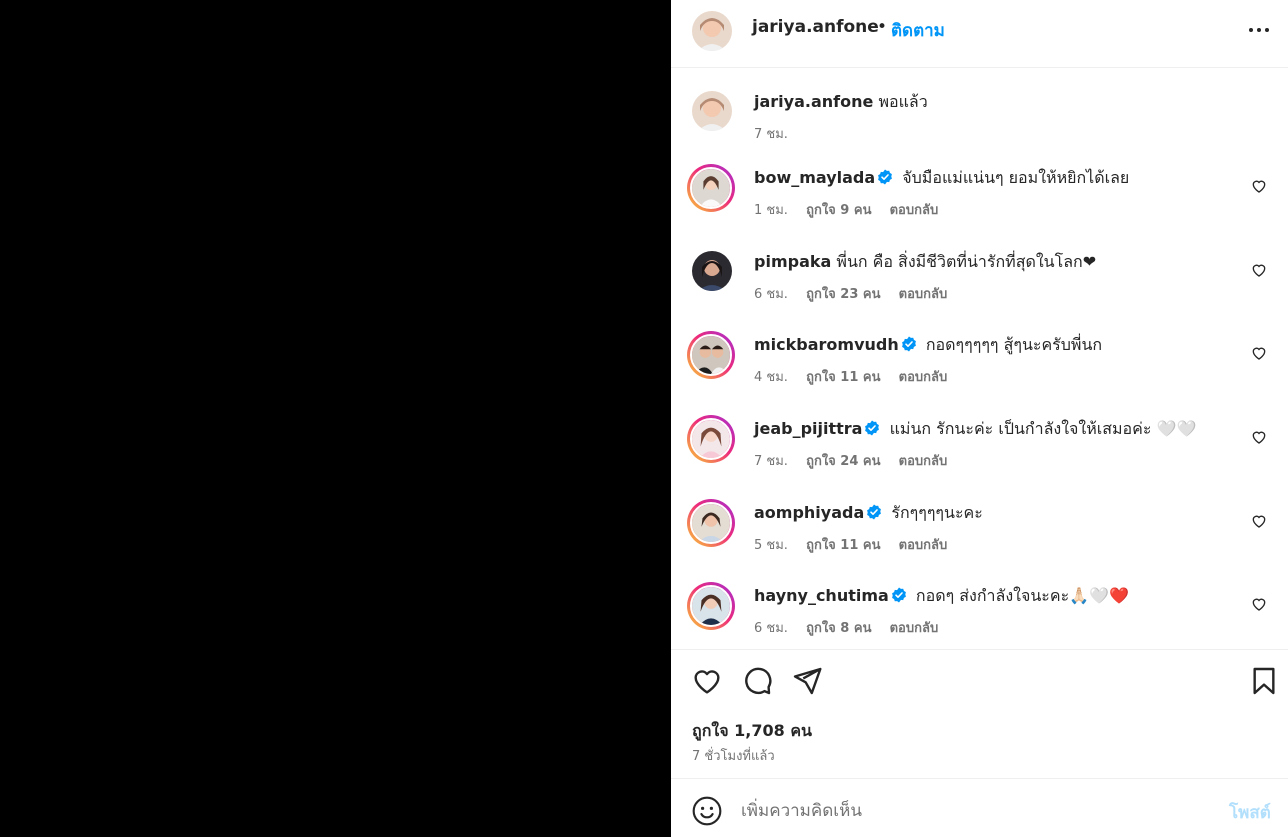 The width and height of the screenshot is (1288, 837). I want to click on post-likes-count: ถูกใจ 1,708 คน, so click(752, 731).